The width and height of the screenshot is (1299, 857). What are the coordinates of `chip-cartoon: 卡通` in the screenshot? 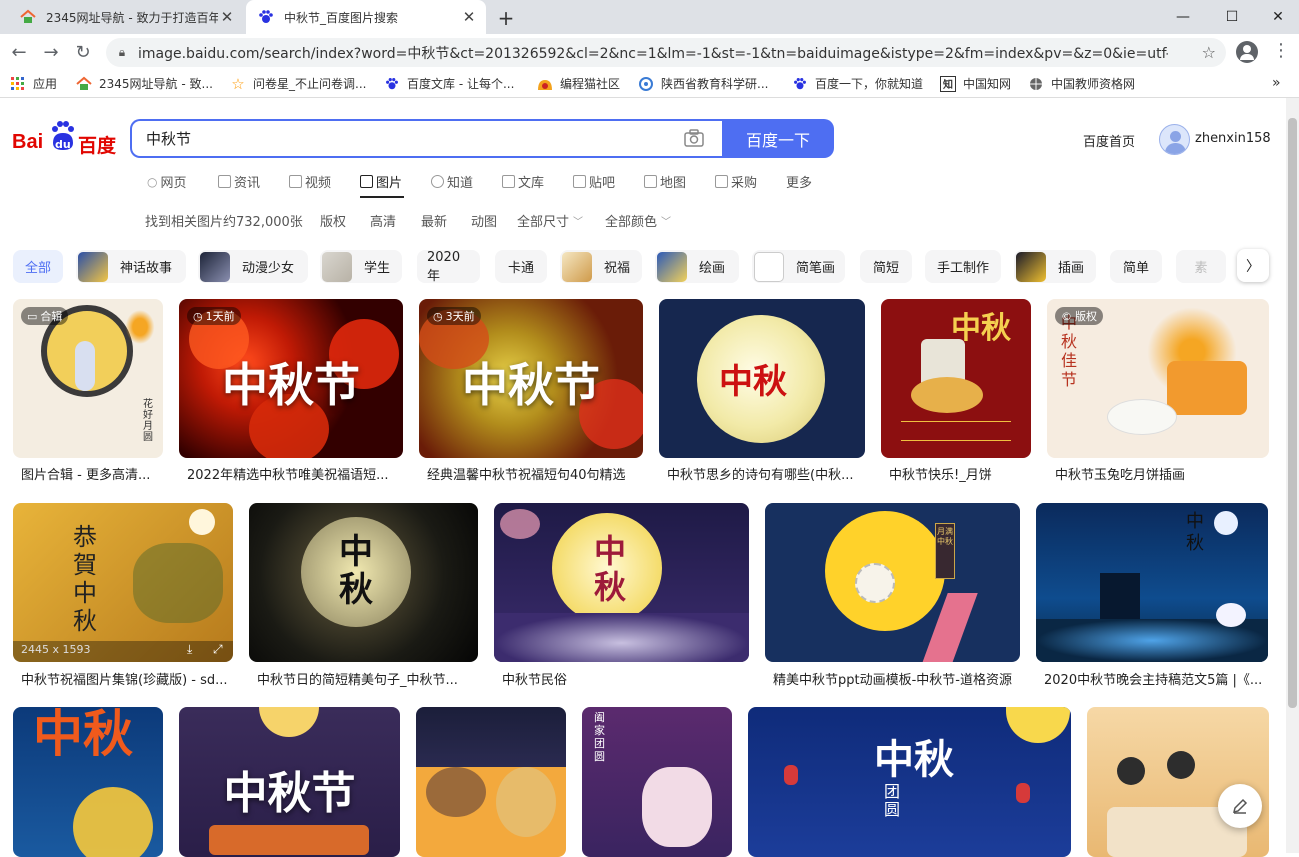 It's located at (521, 266).